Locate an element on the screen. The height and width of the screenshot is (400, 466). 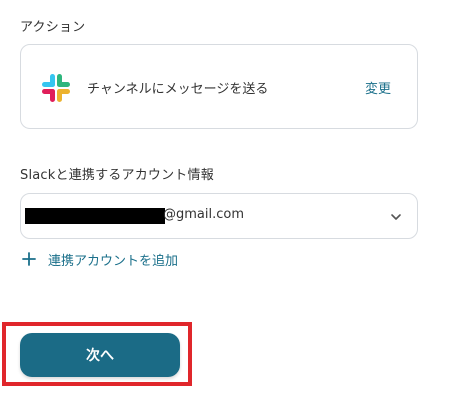
add-account-button: 連携アカウントを追加 is located at coordinates (100, 259).